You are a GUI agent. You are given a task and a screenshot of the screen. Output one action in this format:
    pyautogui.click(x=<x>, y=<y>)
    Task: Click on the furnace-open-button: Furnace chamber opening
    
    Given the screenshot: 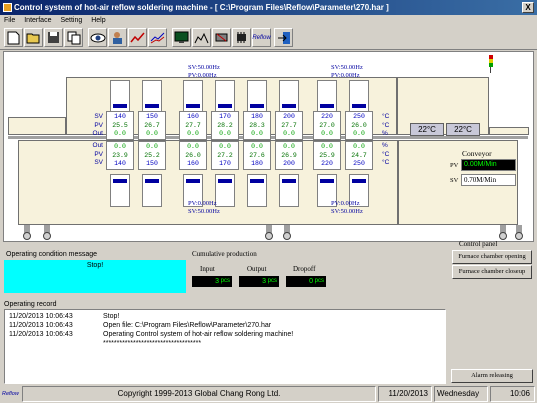 What is the action you would take?
    pyautogui.click(x=492, y=257)
    